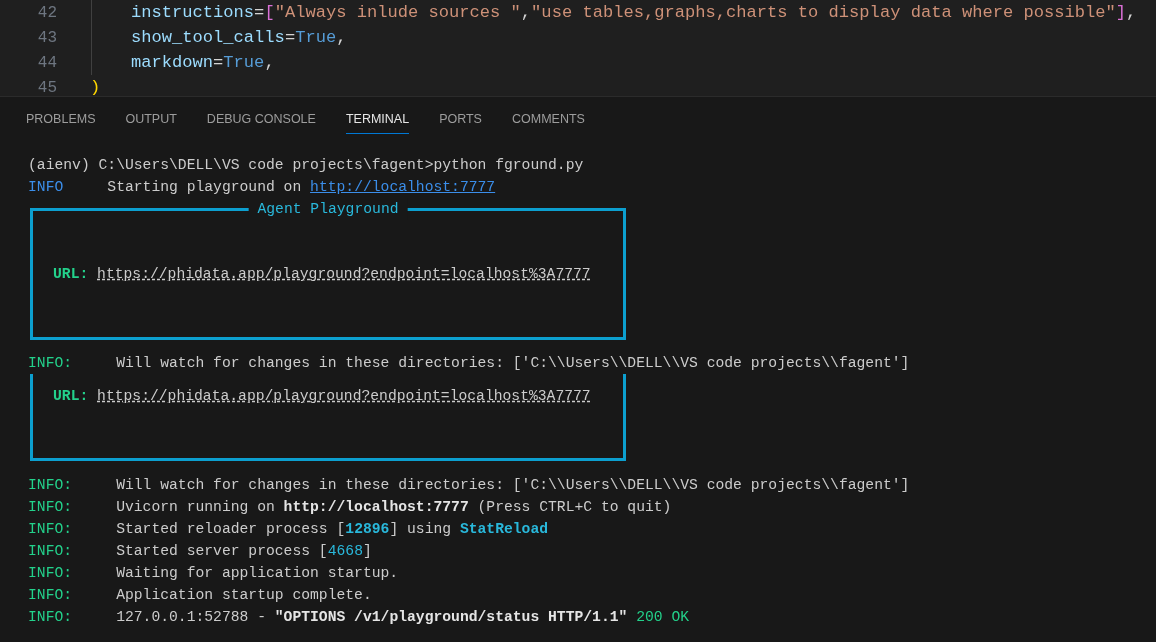 The height and width of the screenshot is (642, 1156). I want to click on panel-tab: PROBLEMS, so click(61, 119).